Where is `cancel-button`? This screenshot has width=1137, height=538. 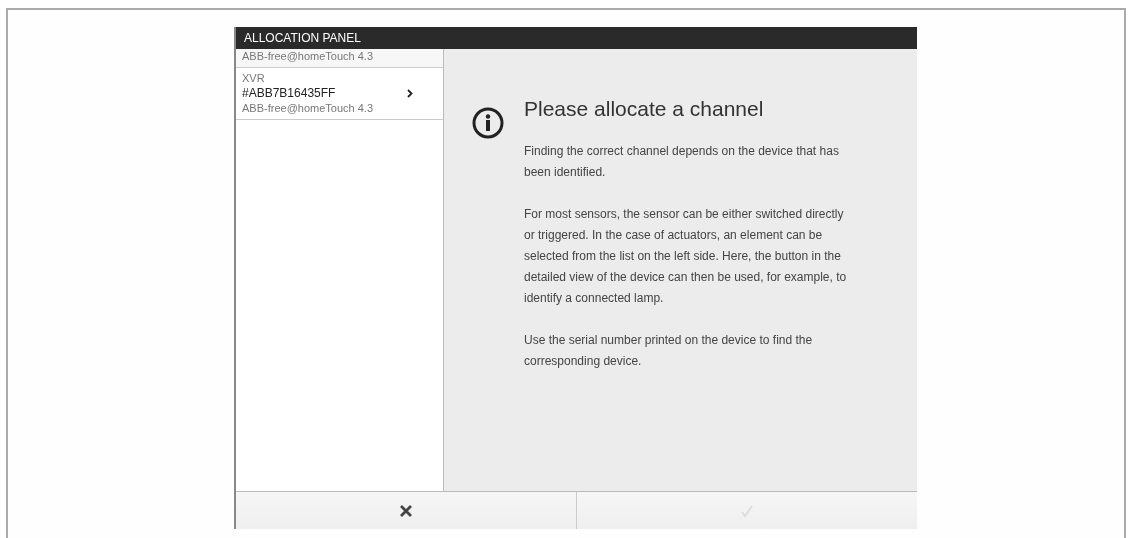 cancel-button is located at coordinates (406, 510).